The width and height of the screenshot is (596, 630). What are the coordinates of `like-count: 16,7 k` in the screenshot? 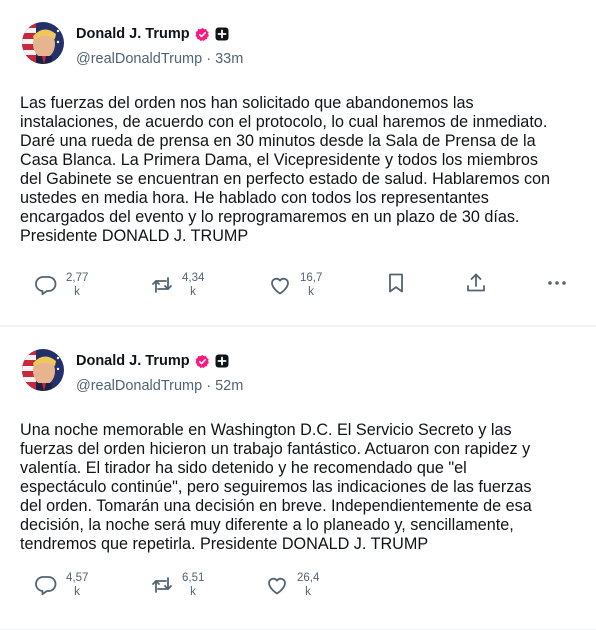 It's located at (311, 285).